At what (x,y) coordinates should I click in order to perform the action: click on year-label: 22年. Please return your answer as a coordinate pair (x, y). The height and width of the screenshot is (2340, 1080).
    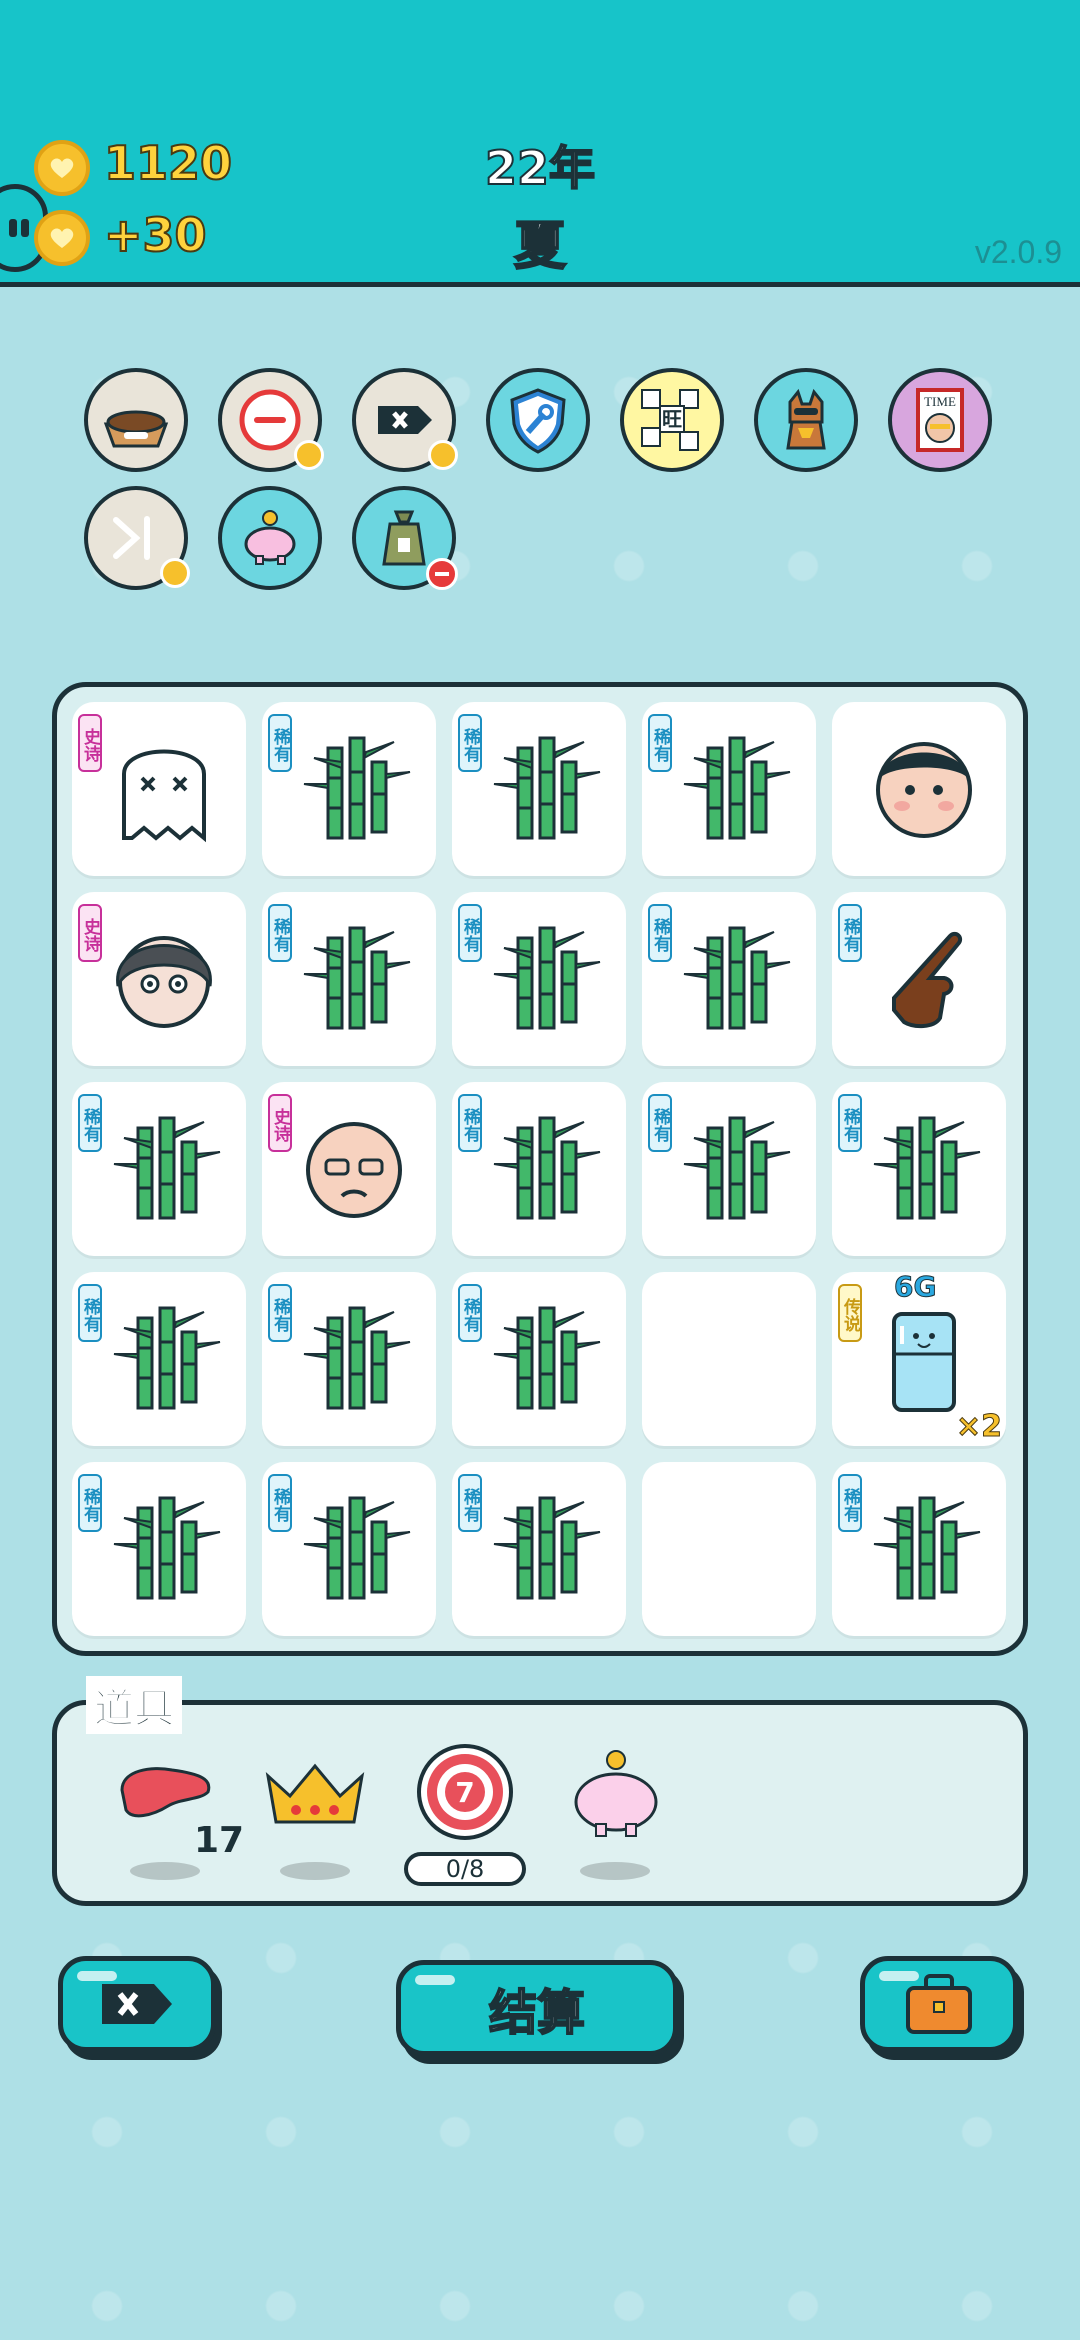
    Looking at the image, I should click on (540, 168).